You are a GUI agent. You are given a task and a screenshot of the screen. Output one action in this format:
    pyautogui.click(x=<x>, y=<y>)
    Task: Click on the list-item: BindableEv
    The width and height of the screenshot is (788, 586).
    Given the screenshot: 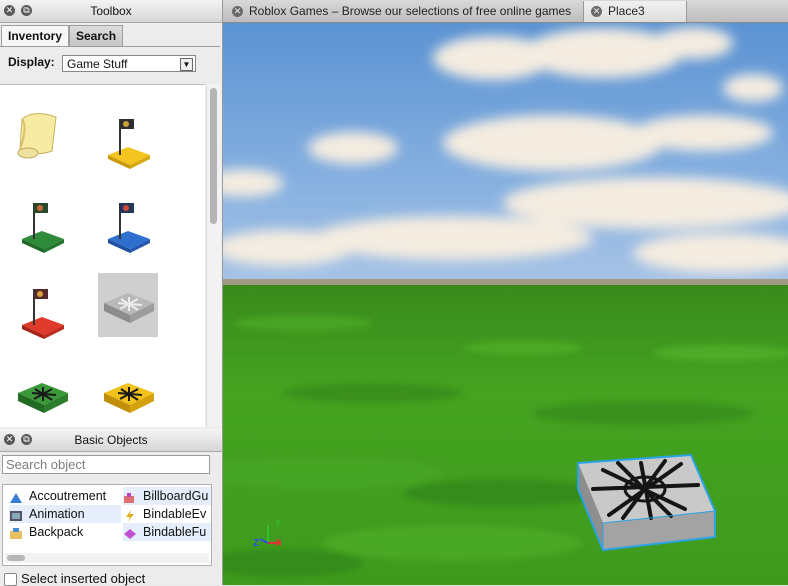 What is the action you would take?
    pyautogui.click(x=164, y=514)
    